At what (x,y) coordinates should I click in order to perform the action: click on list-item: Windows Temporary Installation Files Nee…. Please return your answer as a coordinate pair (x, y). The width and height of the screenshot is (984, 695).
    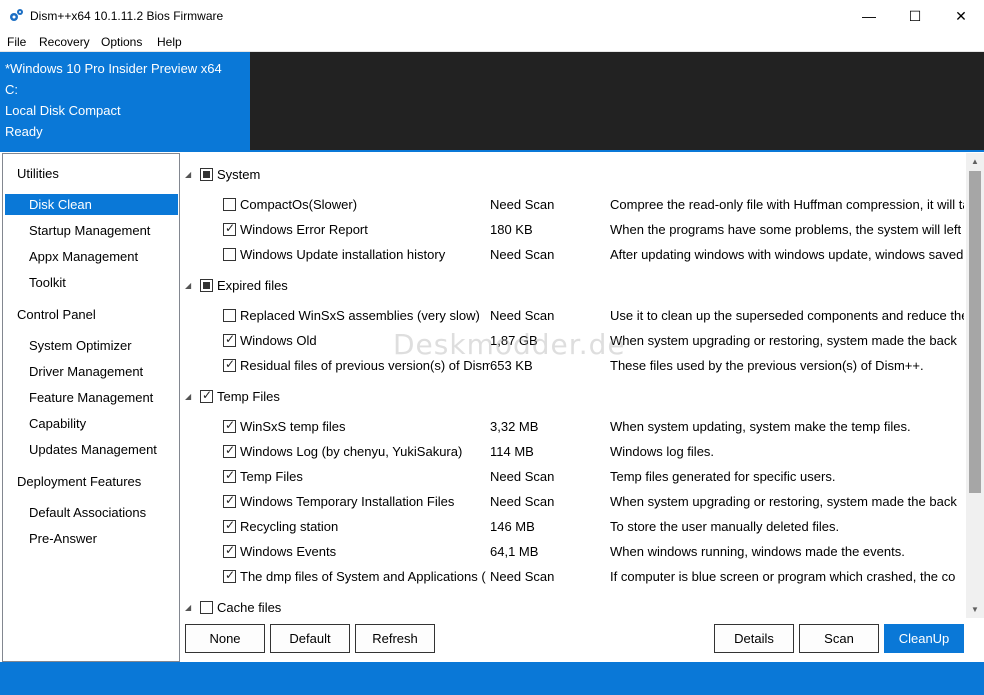
    Looking at the image, I should click on (573, 502).